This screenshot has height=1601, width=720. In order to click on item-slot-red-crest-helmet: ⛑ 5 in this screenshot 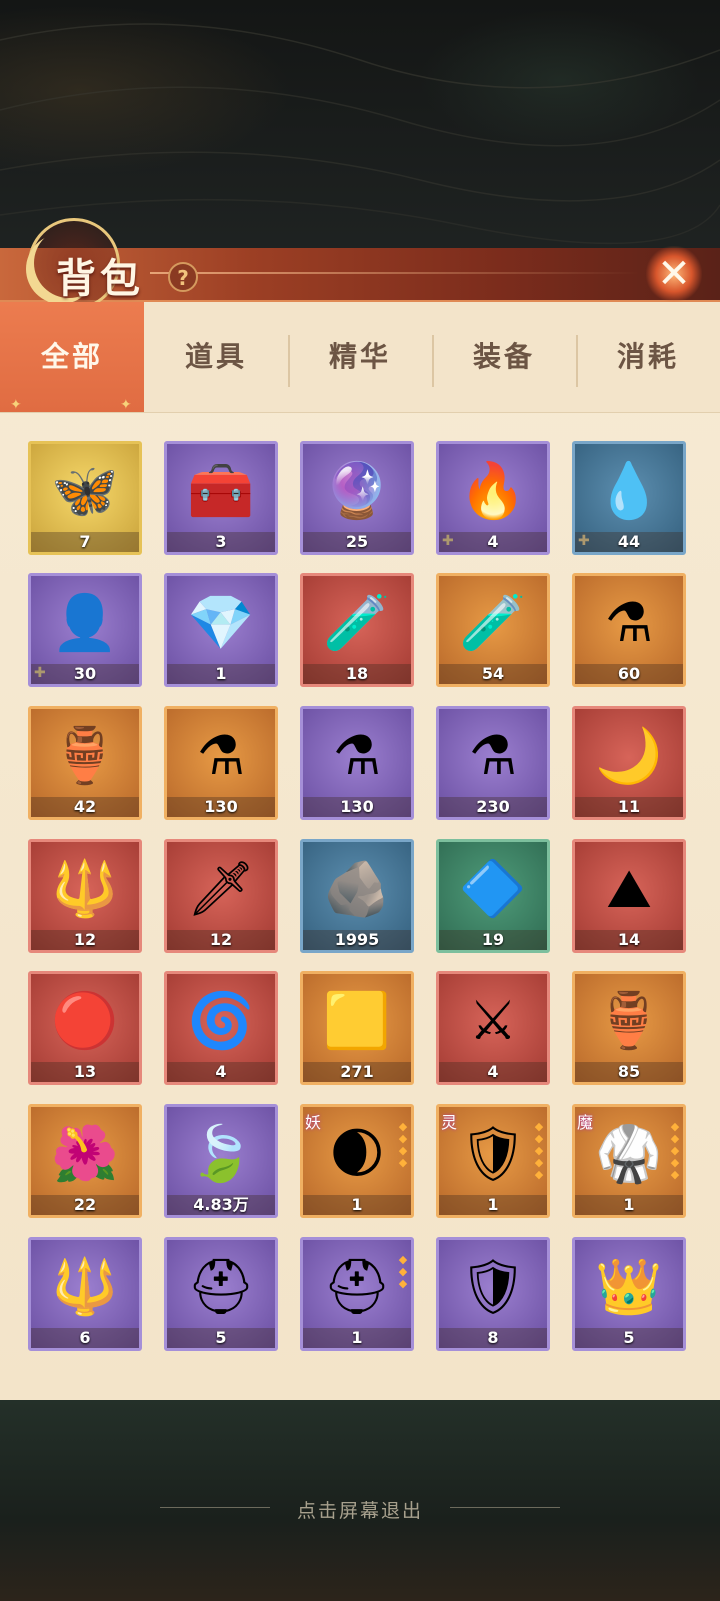, I will do `click(221, 1294)`.